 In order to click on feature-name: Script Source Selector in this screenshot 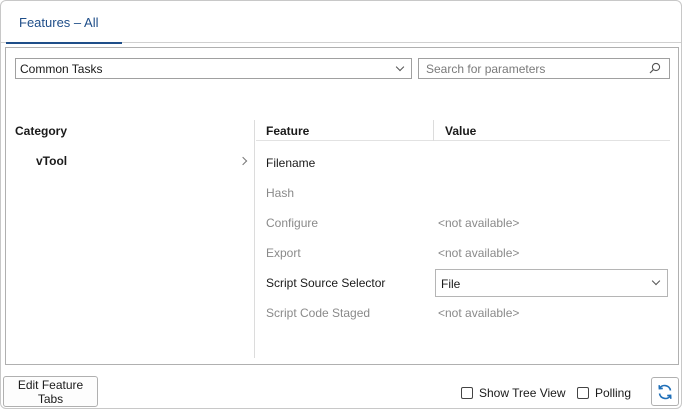, I will do `click(326, 283)`.